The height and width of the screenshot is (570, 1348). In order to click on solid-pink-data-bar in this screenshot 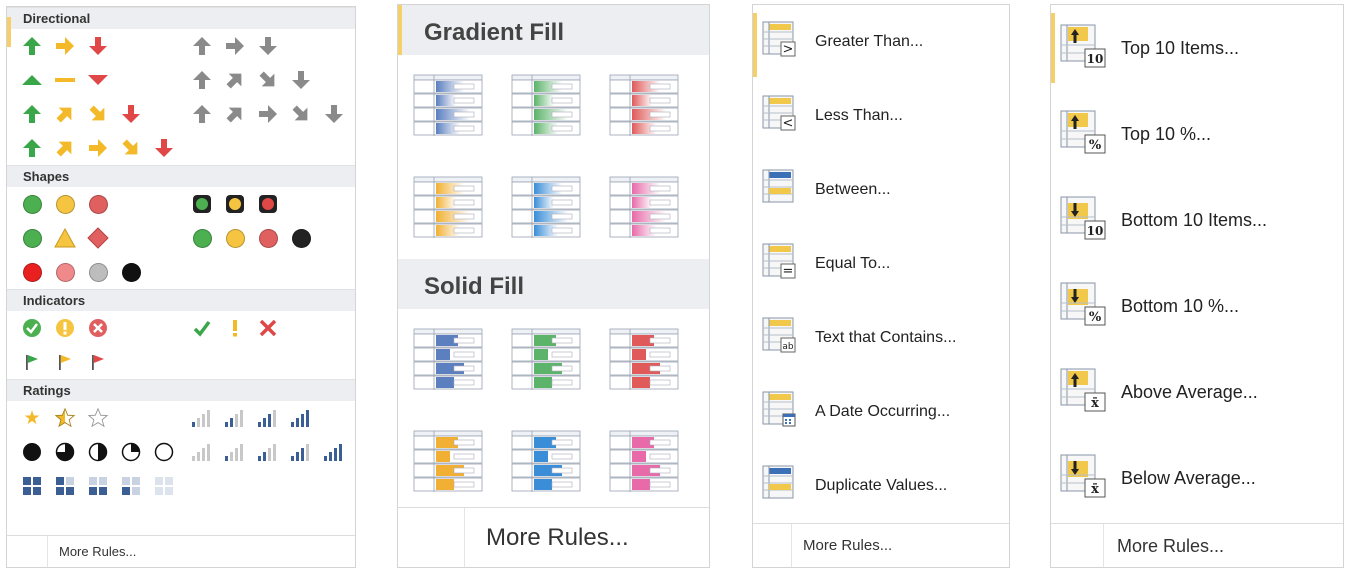, I will do `click(644, 462)`.